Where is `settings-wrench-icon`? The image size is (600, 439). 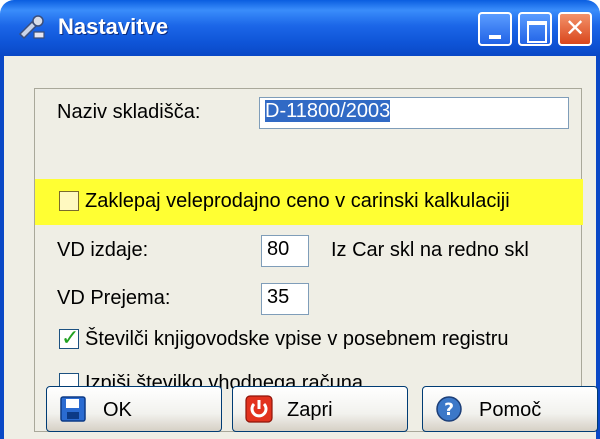 settings-wrench-icon is located at coordinates (31, 27).